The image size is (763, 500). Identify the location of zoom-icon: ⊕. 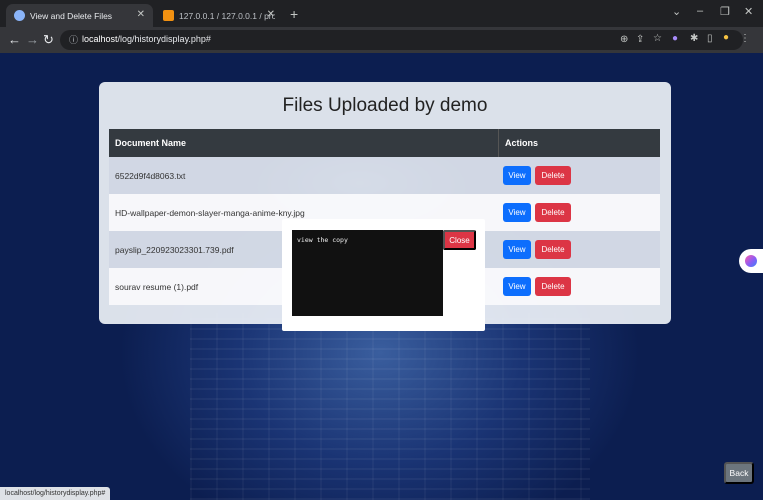
(624, 39).